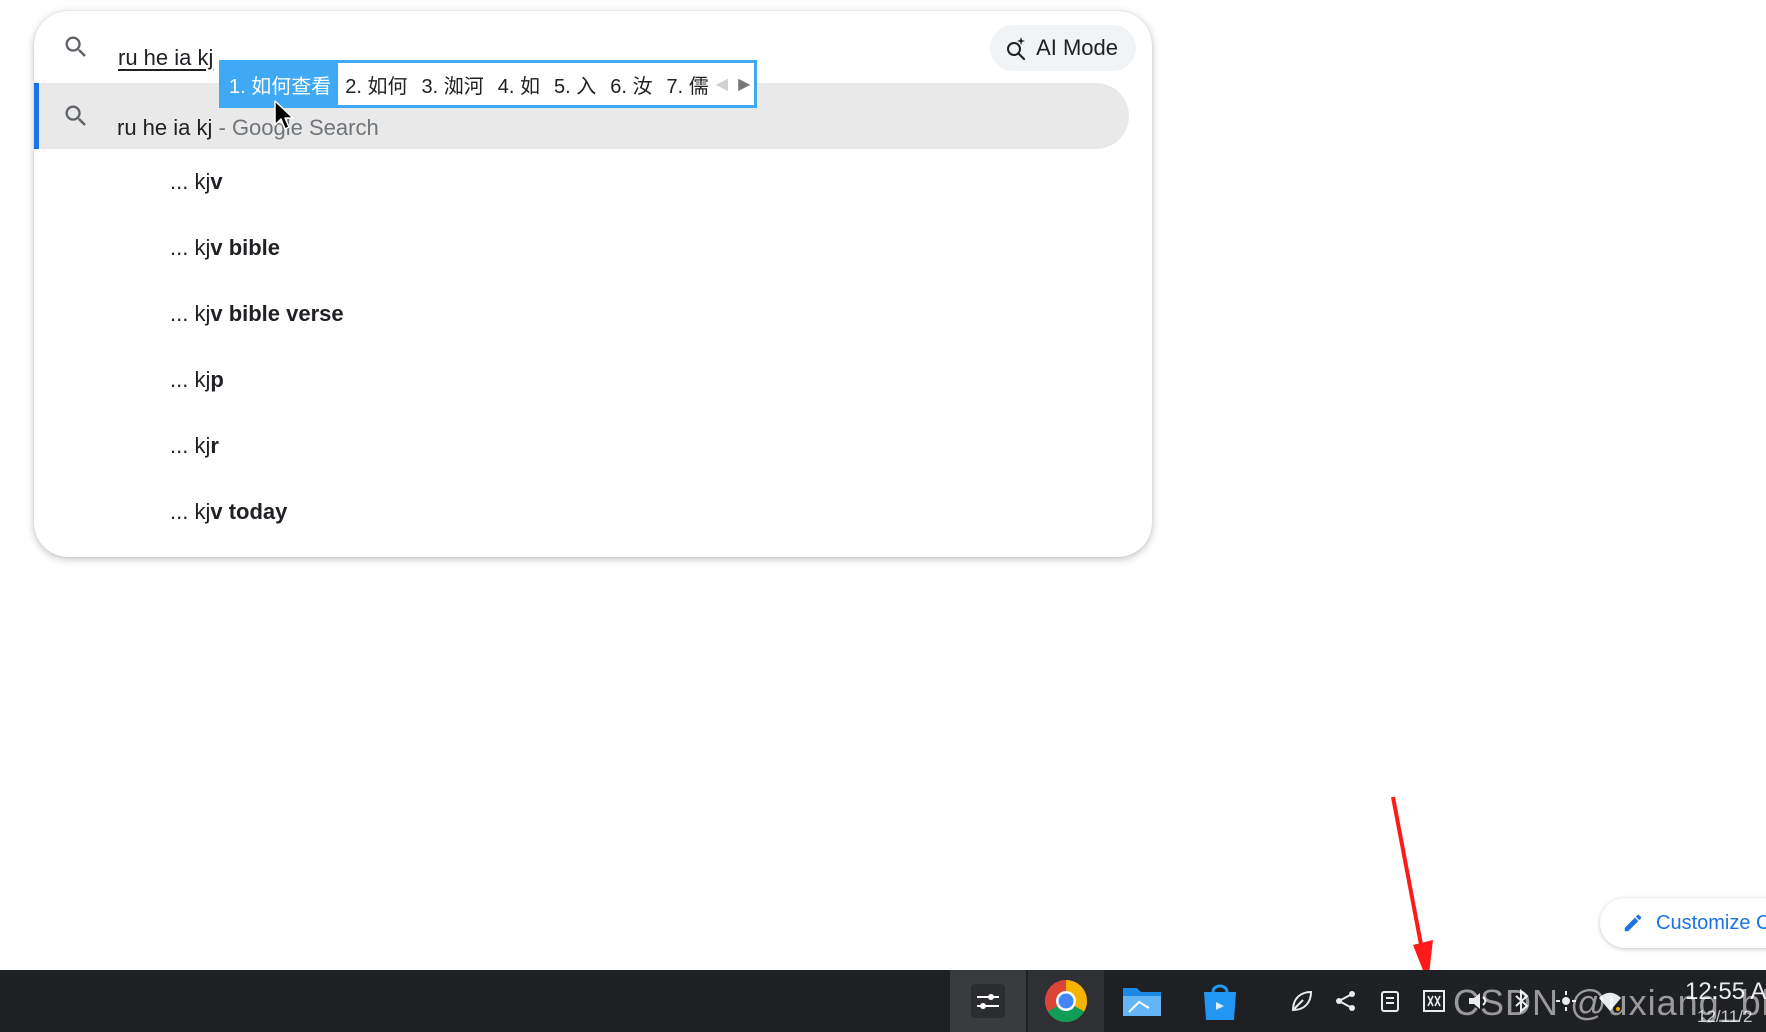 The height and width of the screenshot is (1032, 1766). What do you see at coordinates (216, 181) in the screenshot?
I see `suggestion-completion: v` at bounding box center [216, 181].